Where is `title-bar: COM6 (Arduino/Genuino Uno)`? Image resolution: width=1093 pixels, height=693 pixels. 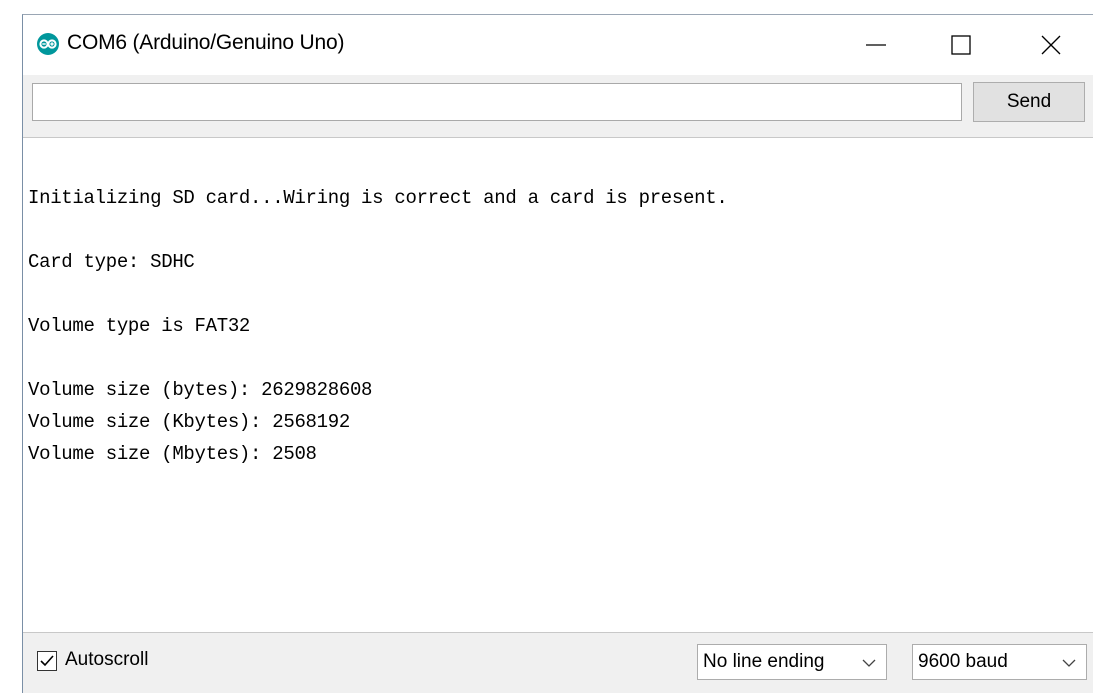
title-bar: COM6 (Arduino/Genuino Uno) is located at coordinates (558, 45).